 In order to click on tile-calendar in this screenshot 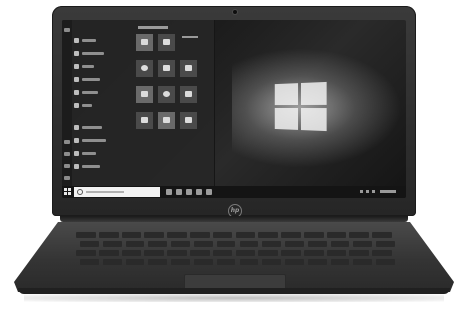, I will do `click(144, 42)`.